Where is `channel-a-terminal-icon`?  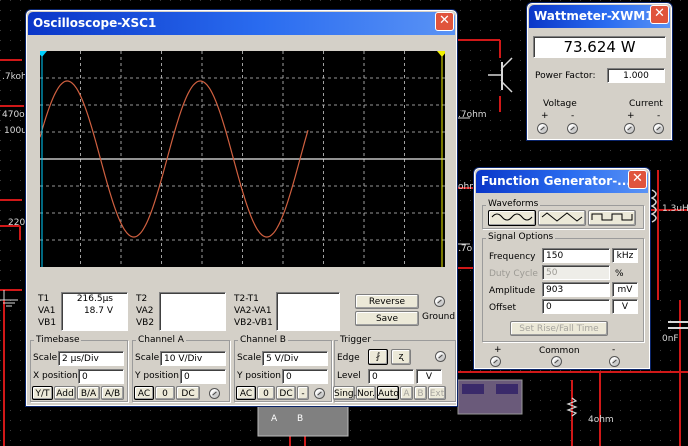
channel-a-terminal-icon is located at coordinates (214, 393).